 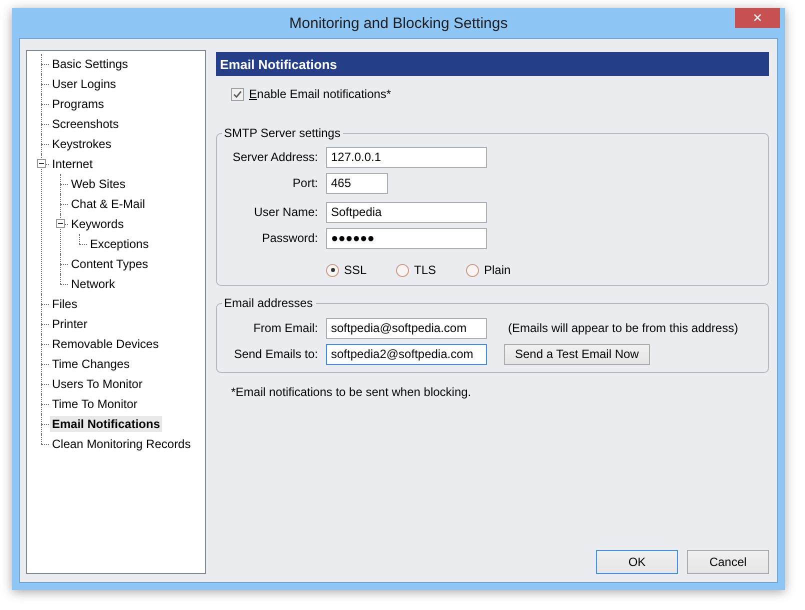 I want to click on tree-item: User Logins, so click(x=84, y=84).